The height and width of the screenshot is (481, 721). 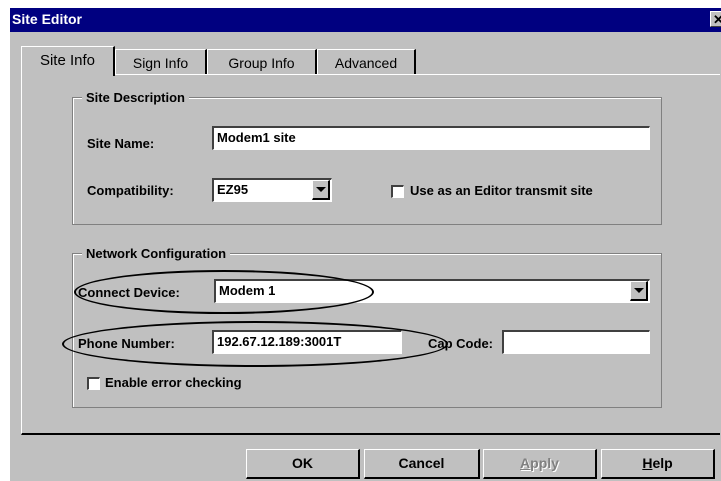 I want to click on cancel-button: Cancel, so click(x=422, y=464).